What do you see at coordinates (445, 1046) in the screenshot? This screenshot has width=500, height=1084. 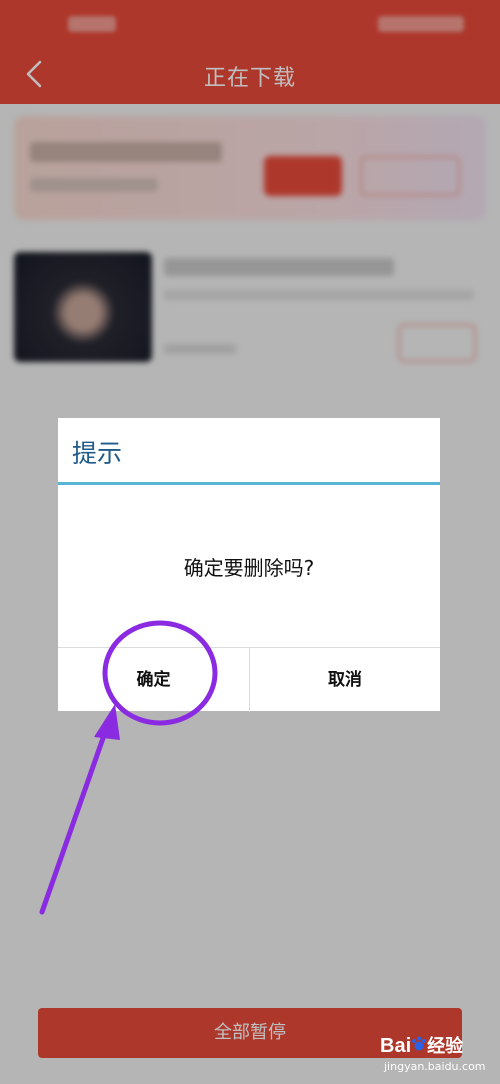 I see `watermark-brand-tail: 经验` at bounding box center [445, 1046].